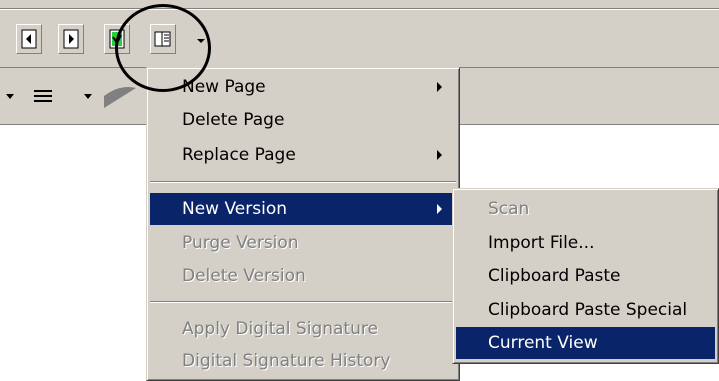 The height and width of the screenshot is (381, 719). What do you see at coordinates (303, 209) in the screenshot?
I see `menu-item-new-version: New Version` at bounding box center [303, 209].